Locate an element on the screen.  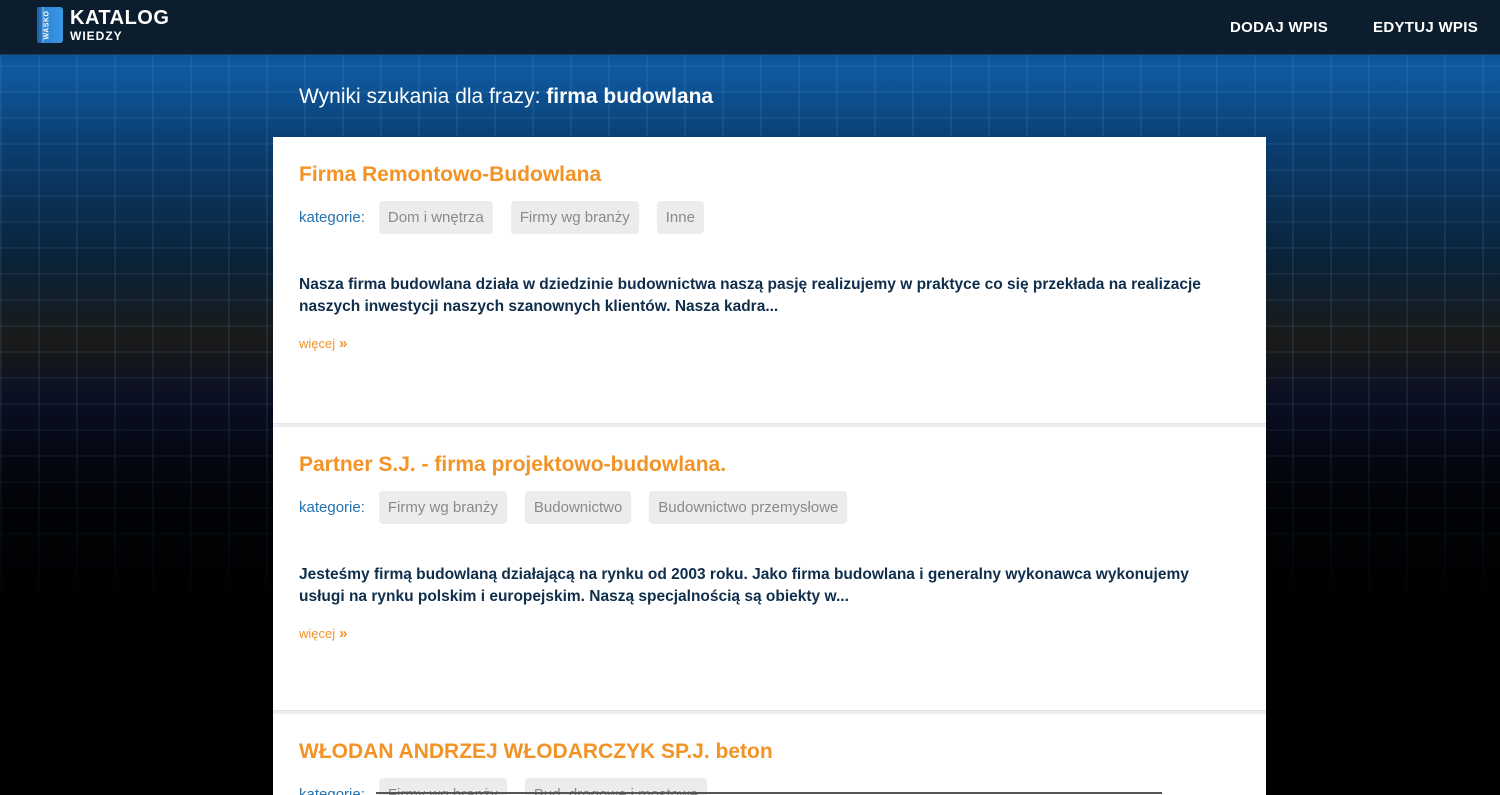
result-title: Firma Remontowo-Budowlana is located at coordinates (769, 175).